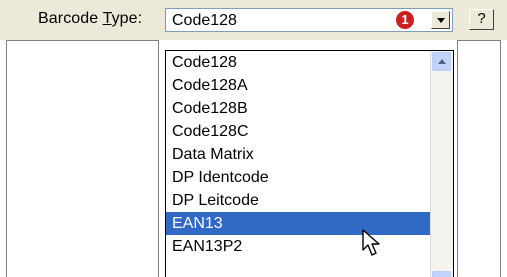 The width and height of the screenshot is (507, 277). What do you see at coordinates (479, 158) in the screenshot?
I see `right-panel` at bounding box center [479, 158].